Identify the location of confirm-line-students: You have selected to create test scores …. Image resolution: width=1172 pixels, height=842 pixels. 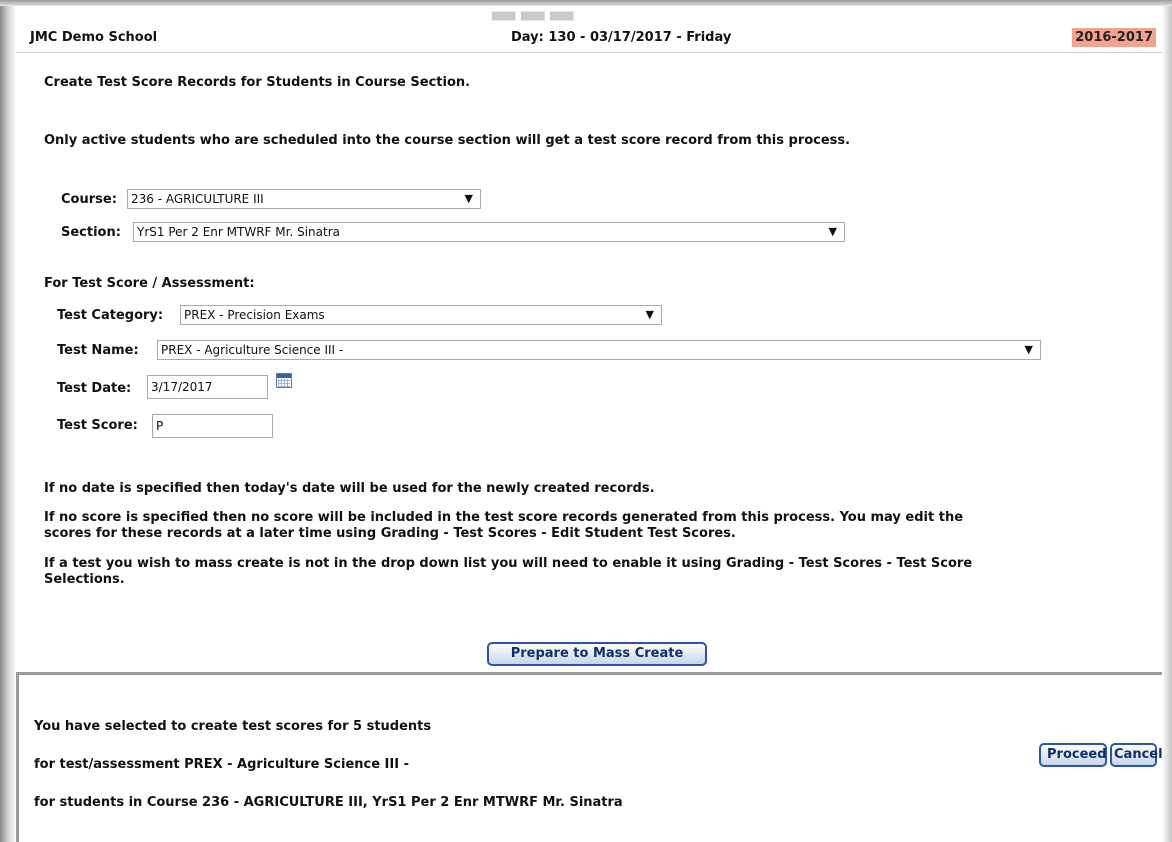
(233, 726).